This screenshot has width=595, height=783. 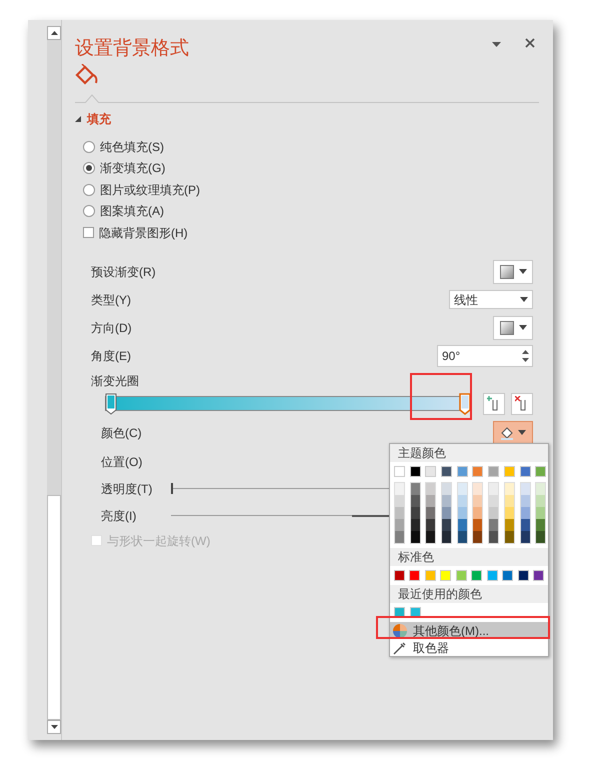 I want to click on preset-gradient-button, so click(x=513, y=272).